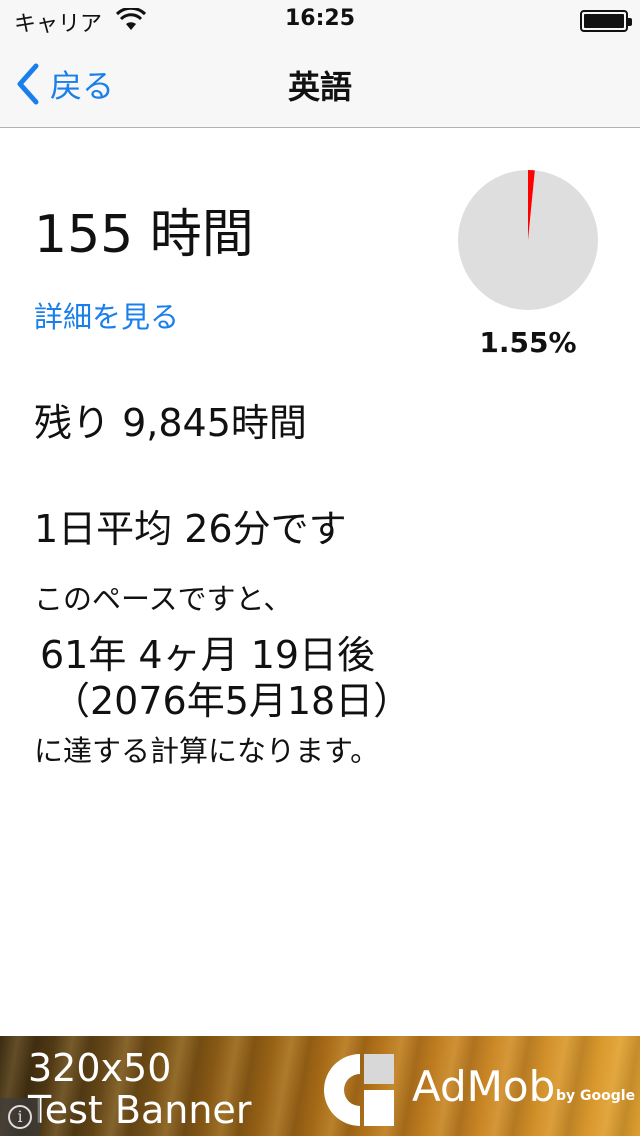  Describe the element at coordinates (319, 87) in the screenshot. I see `page-title: 英語` at that location.